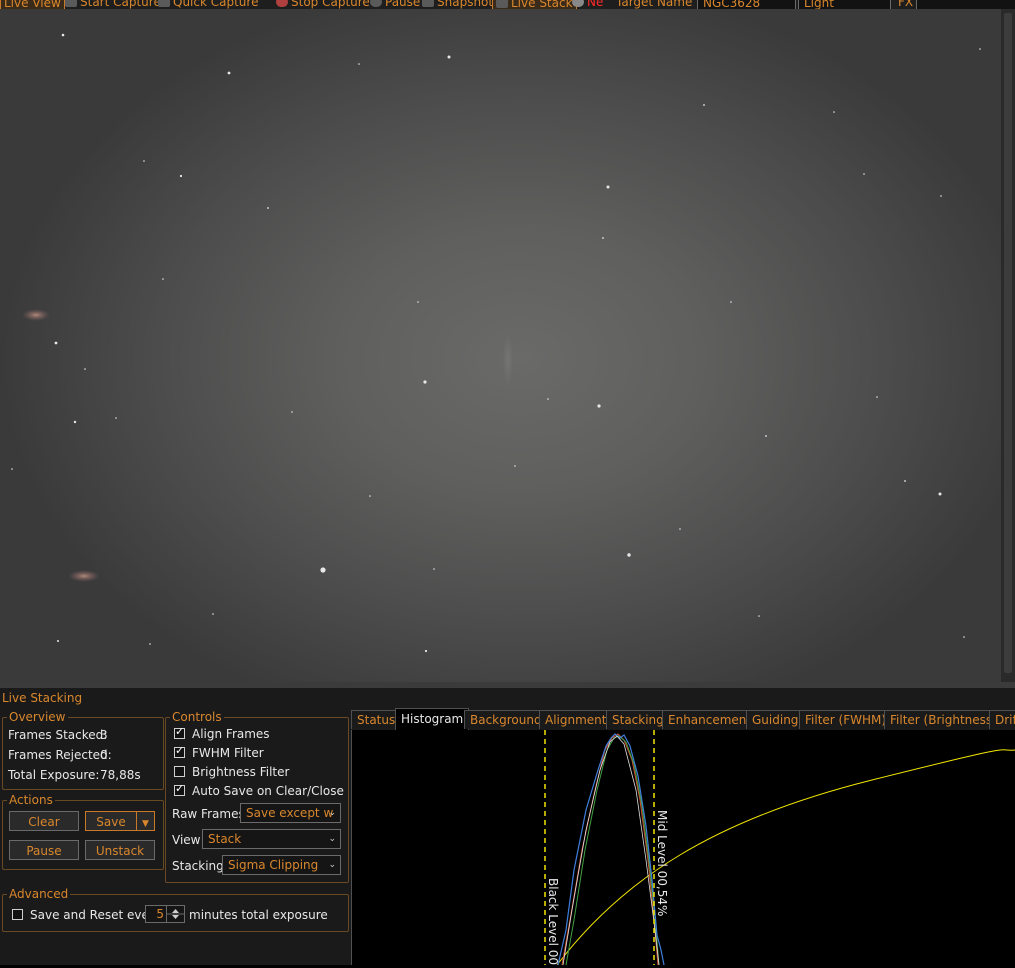  Describe the element at coordinates (160, 914) in the screenshot. I see `minutes-value: 5` at that location.